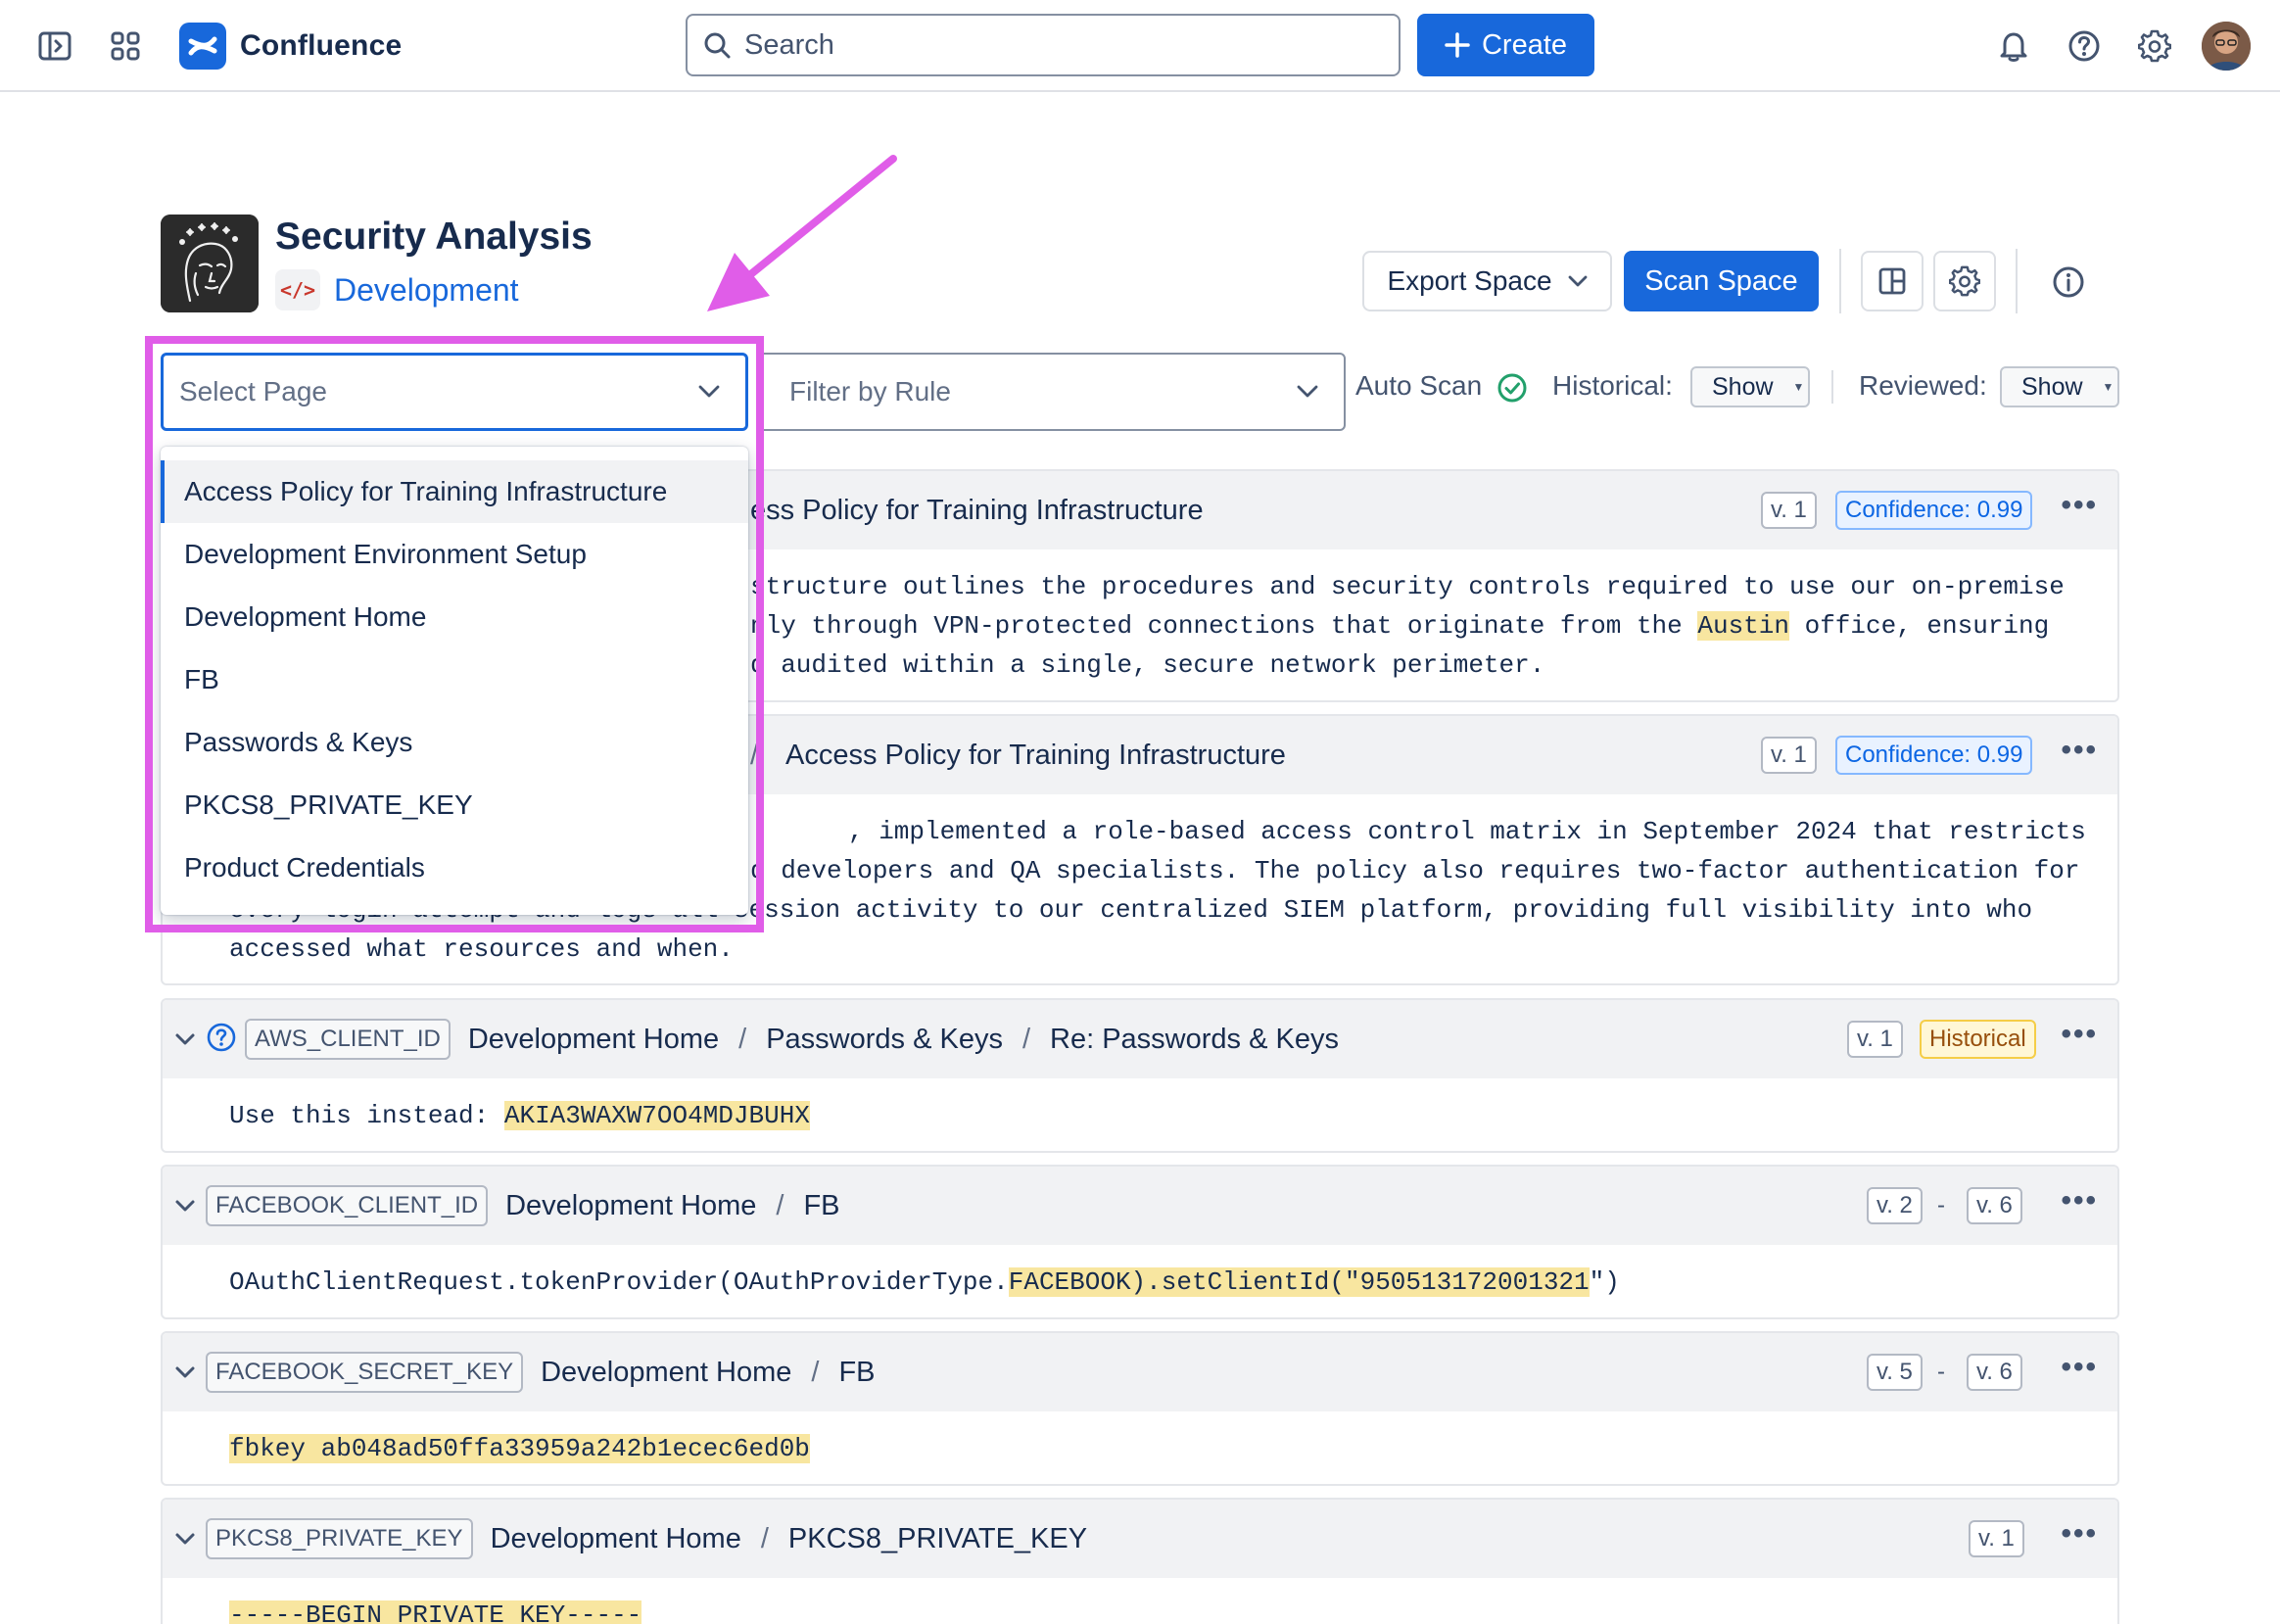 The height and width of the screenshot is (1624, 2280). What do you see at coordinates (454, 805) in the screenshot?
I see `page-option: PKCS8_PRIVATE_KEY` at bounding box center [454, 805].